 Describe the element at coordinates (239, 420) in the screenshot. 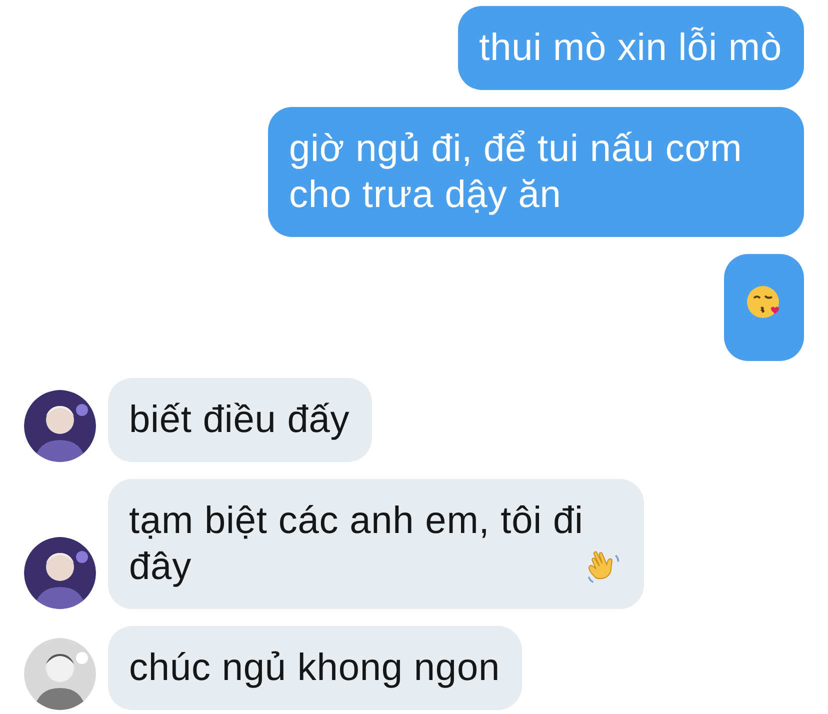

I see `message-text: biết điều đấy` at that location.